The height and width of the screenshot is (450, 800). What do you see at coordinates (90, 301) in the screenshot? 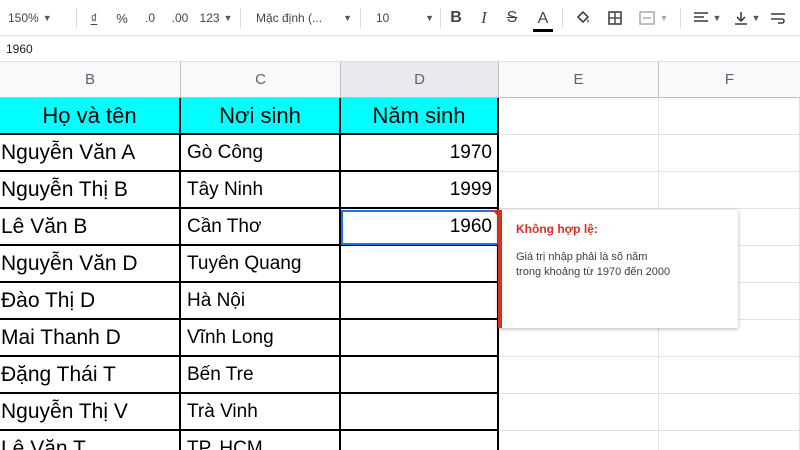
I see `name-cell: Đào Thị D` at bounding box center [90, 301].